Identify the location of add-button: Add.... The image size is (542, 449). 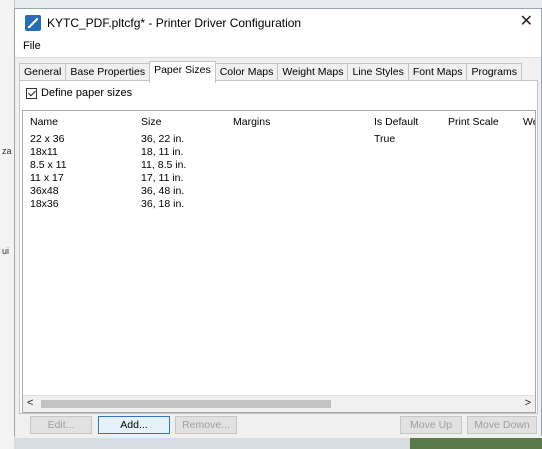
(134, 425).